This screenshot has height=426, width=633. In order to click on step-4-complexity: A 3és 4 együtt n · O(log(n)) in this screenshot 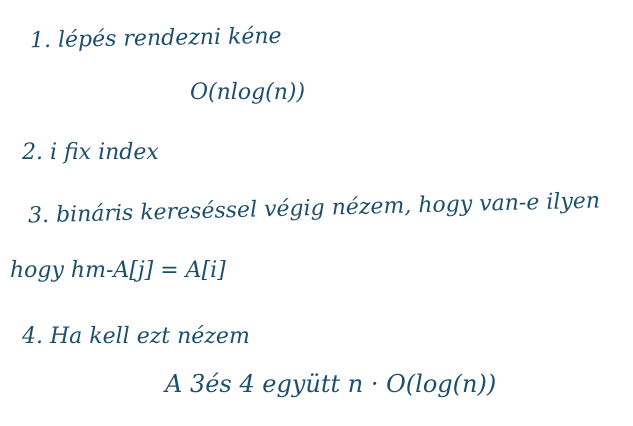, I will do `click(331, 384)`.